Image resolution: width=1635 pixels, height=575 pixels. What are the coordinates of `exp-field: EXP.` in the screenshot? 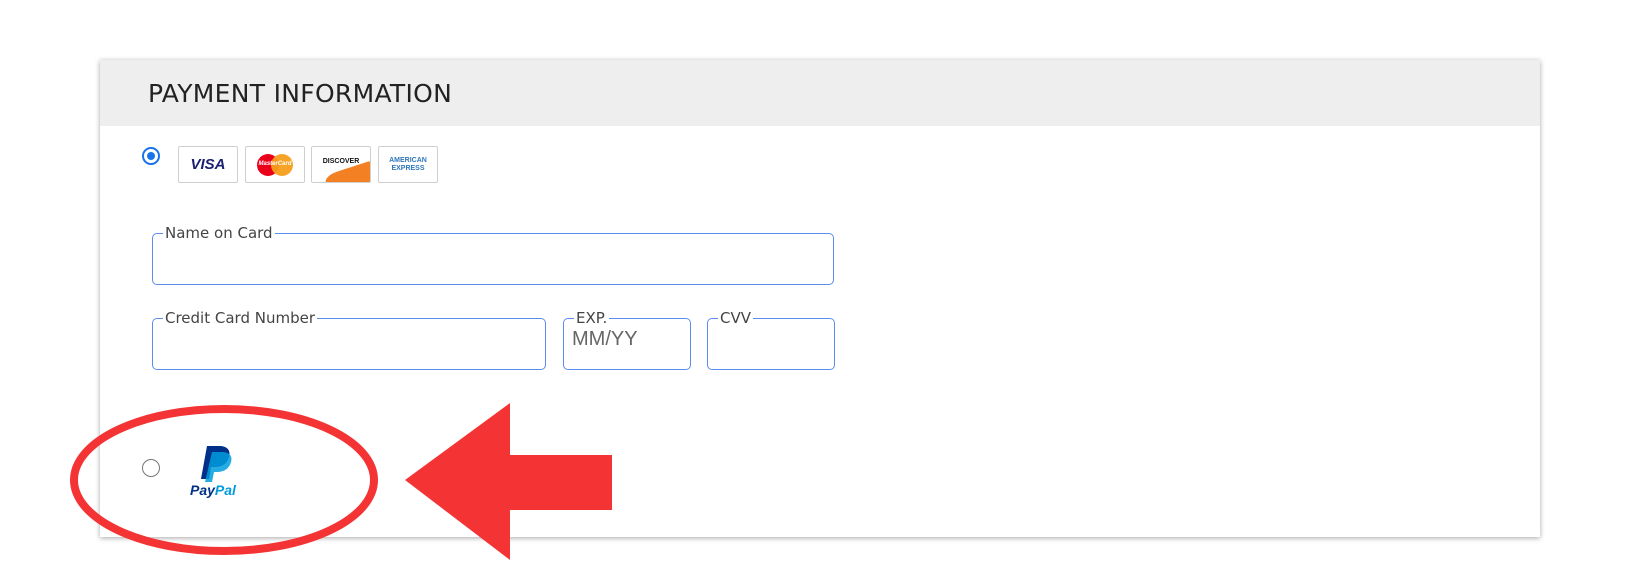 It's located at (627, 340).